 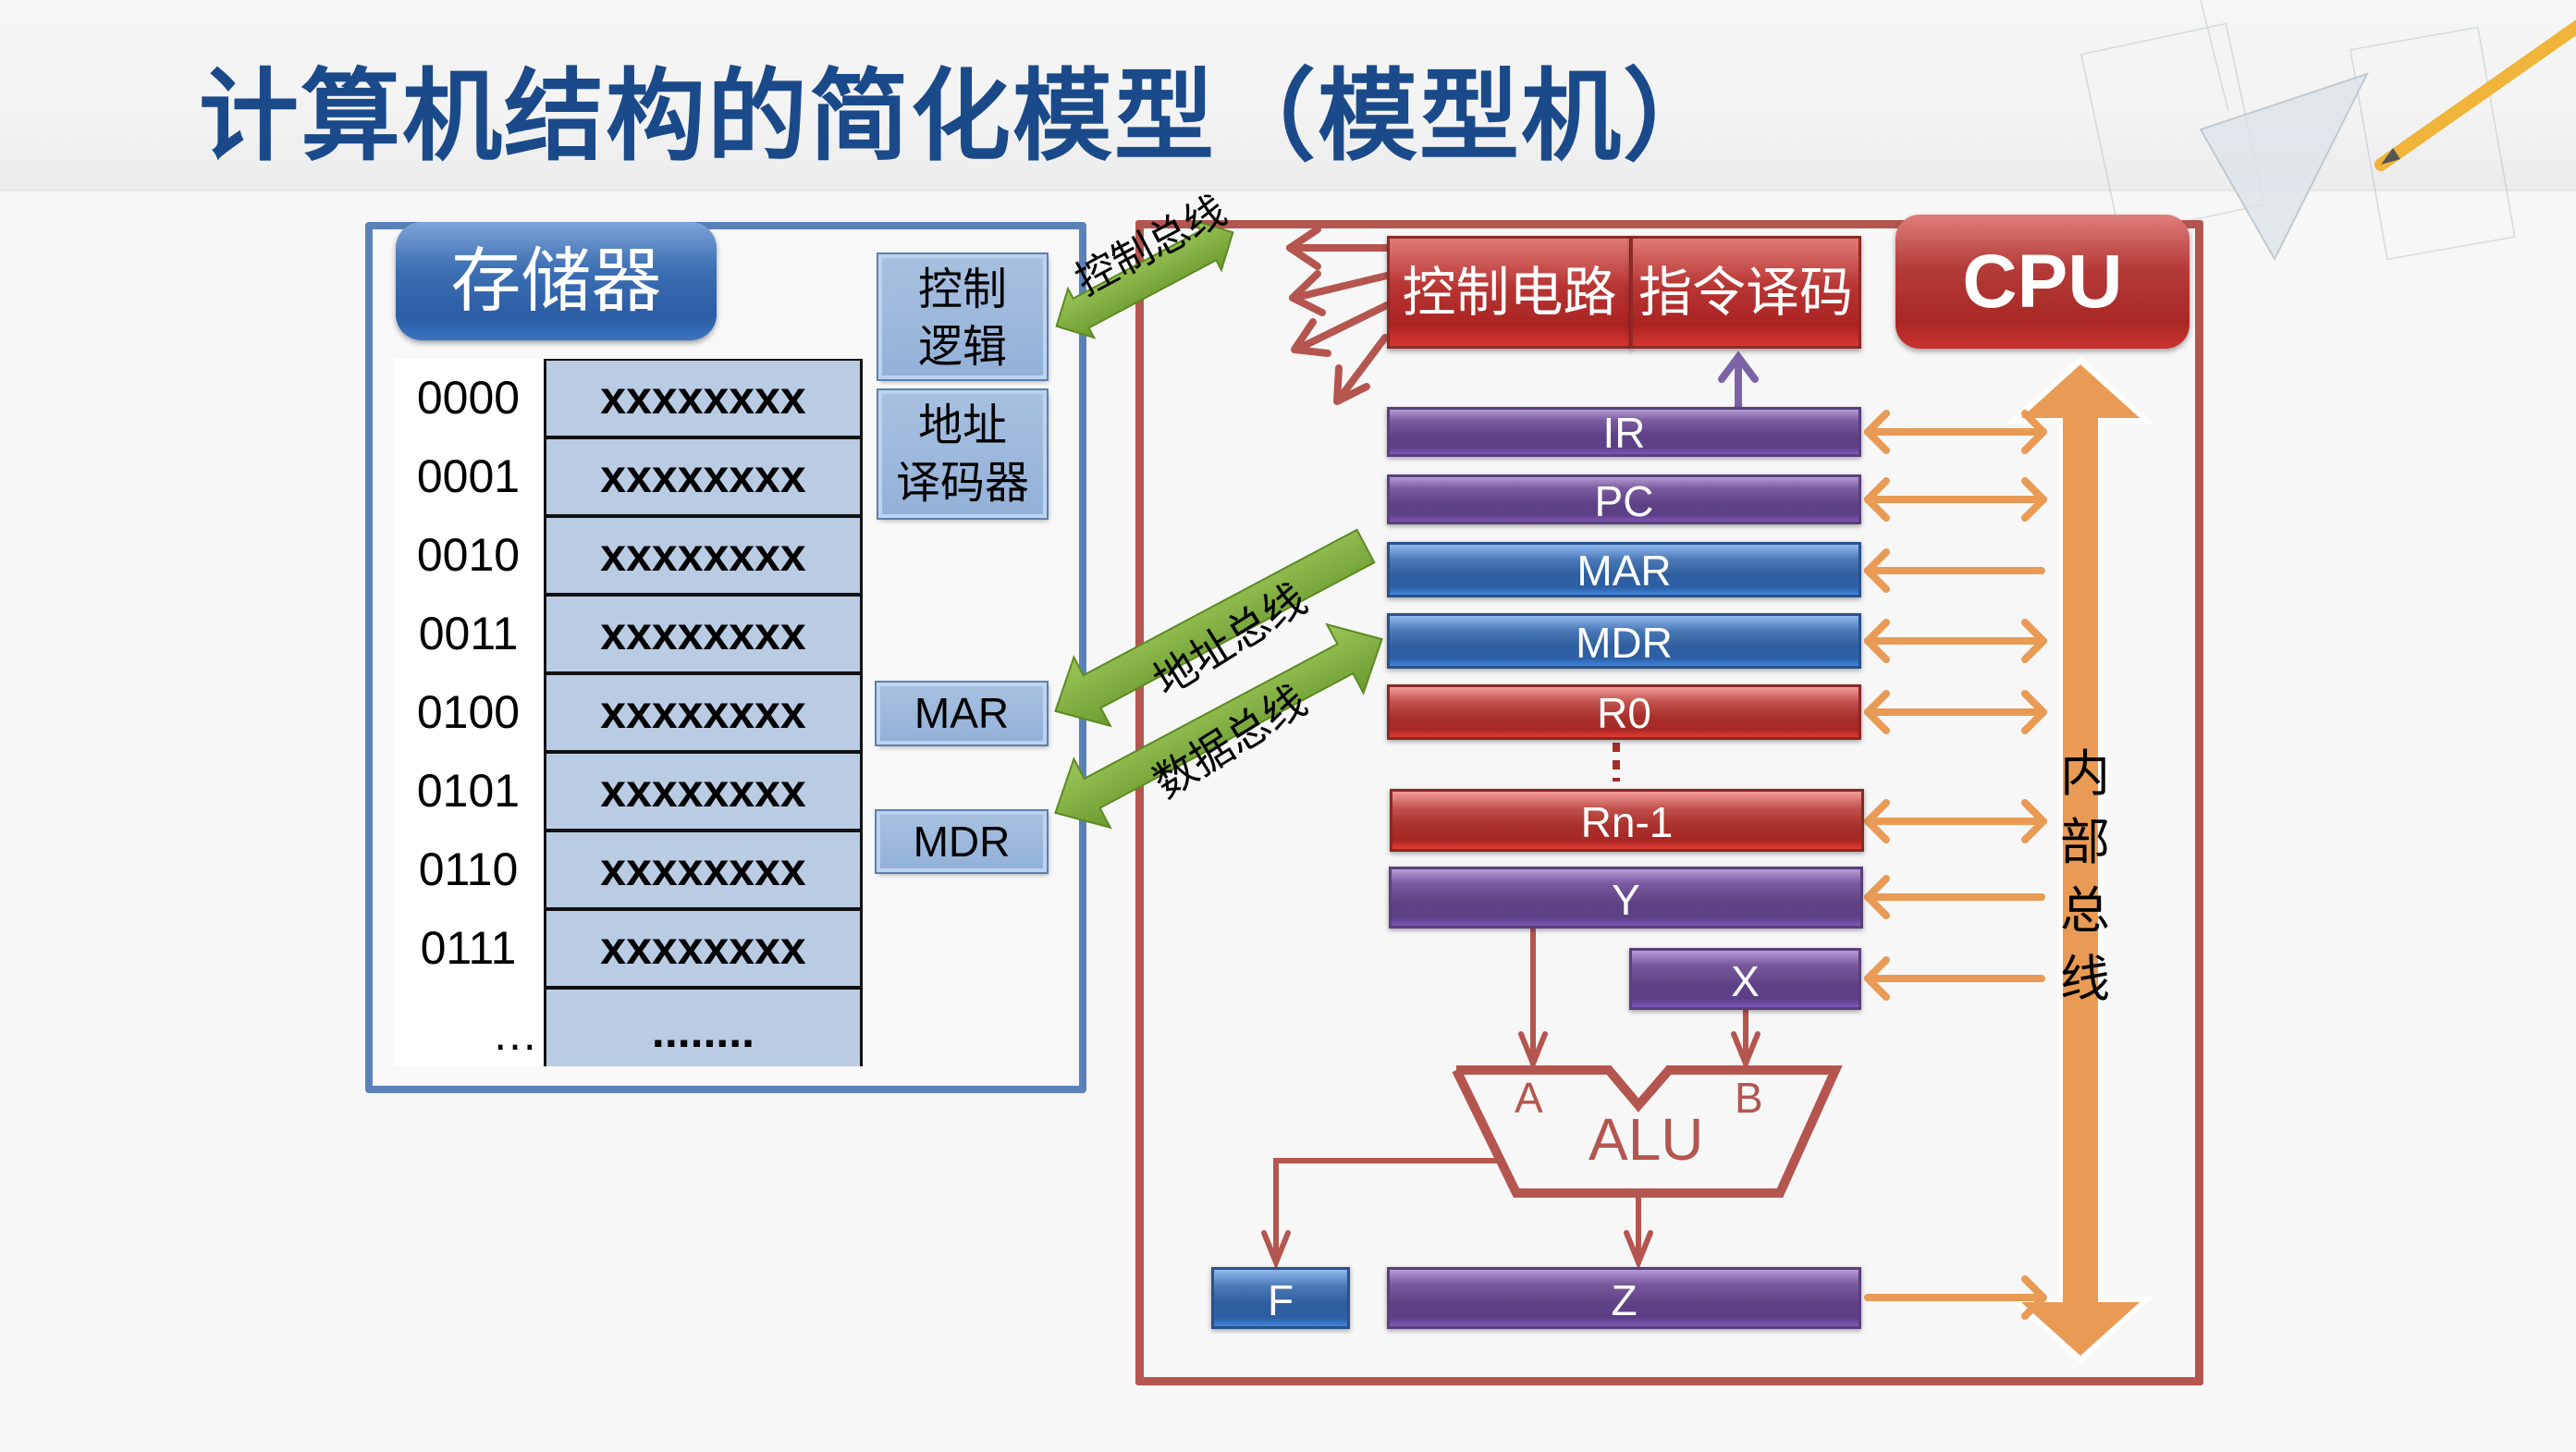 What do you see at coordinates (1626, 898) in the screenshot?
I see `register-y: Y` at bounding box center [1626, 898].